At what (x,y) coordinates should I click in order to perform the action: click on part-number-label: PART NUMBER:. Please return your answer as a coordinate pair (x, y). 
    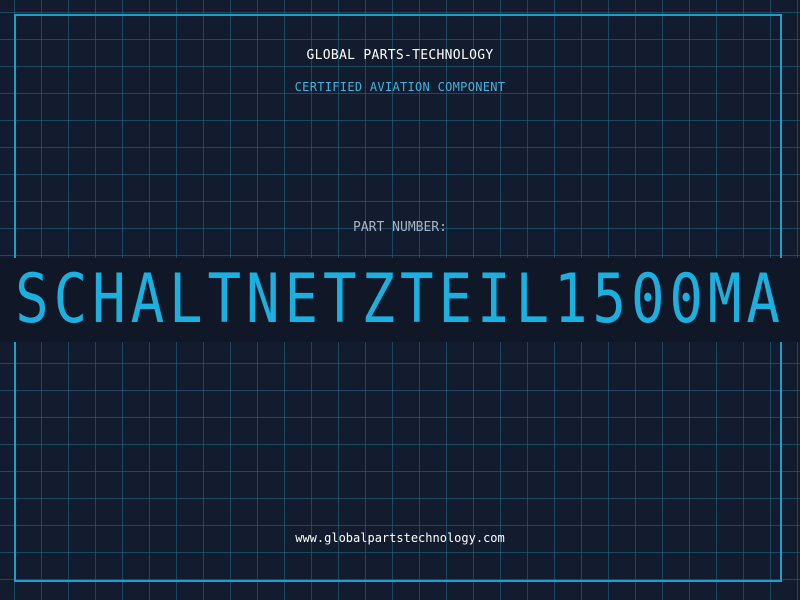
    Looking at the image, I should click on (400, 227).